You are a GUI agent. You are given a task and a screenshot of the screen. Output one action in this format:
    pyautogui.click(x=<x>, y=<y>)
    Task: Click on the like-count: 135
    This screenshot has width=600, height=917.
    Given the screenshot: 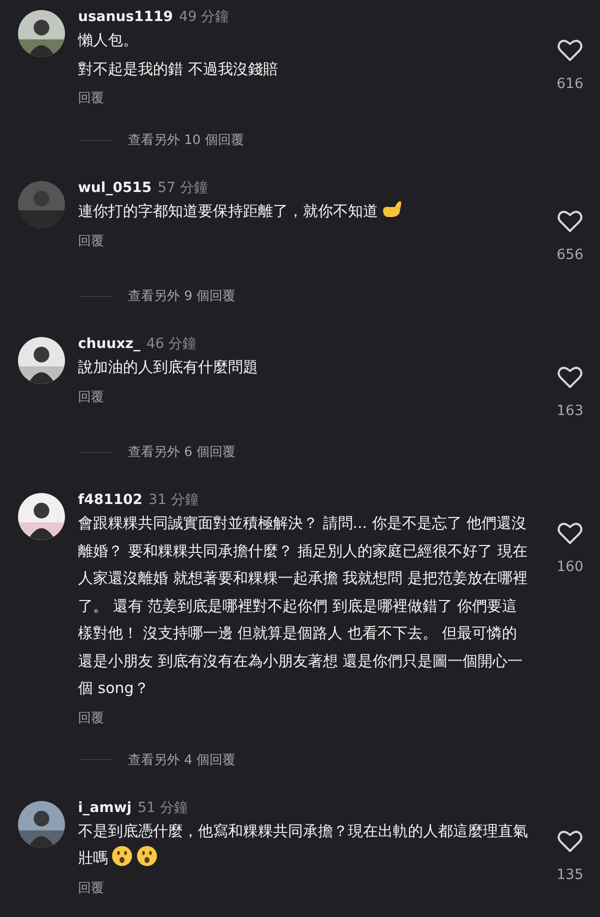 What is the action you would take?
    pyautogui.click(x=570, y=874)
    